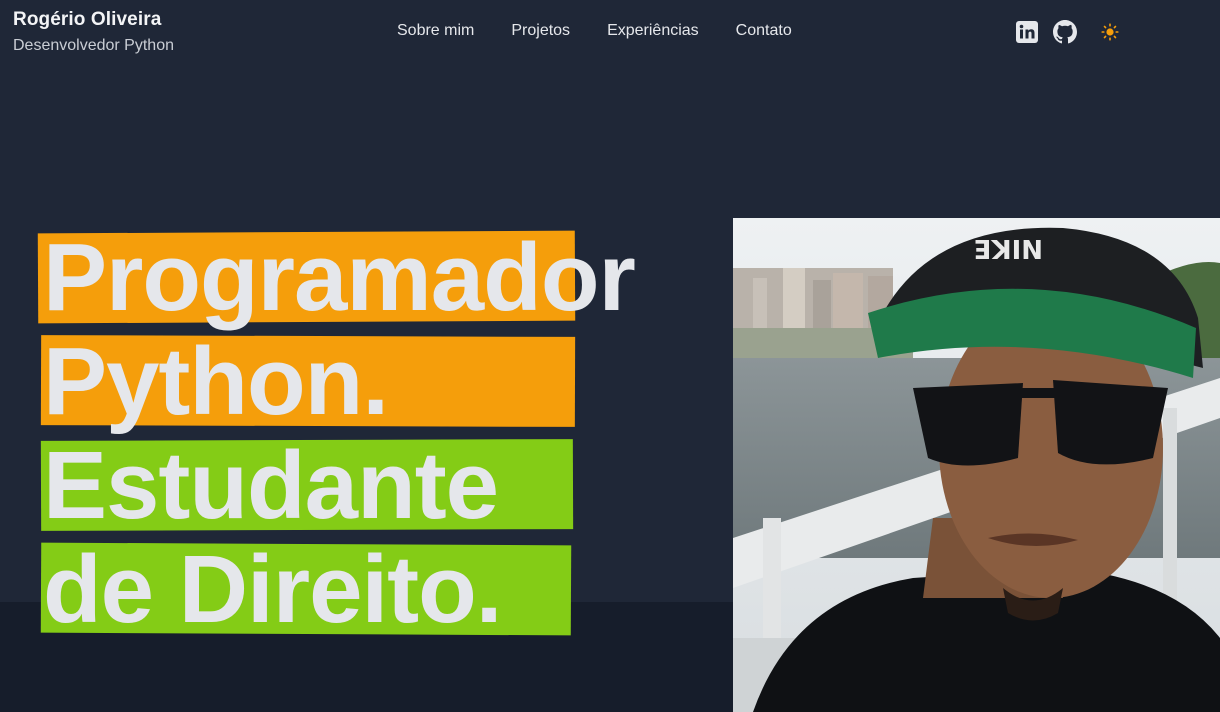 The image size is (1220, 712). What do you see at coordinates (1110, 32) in the screenshot?
I see `sun-icon` at bounding box center [1110, 32].